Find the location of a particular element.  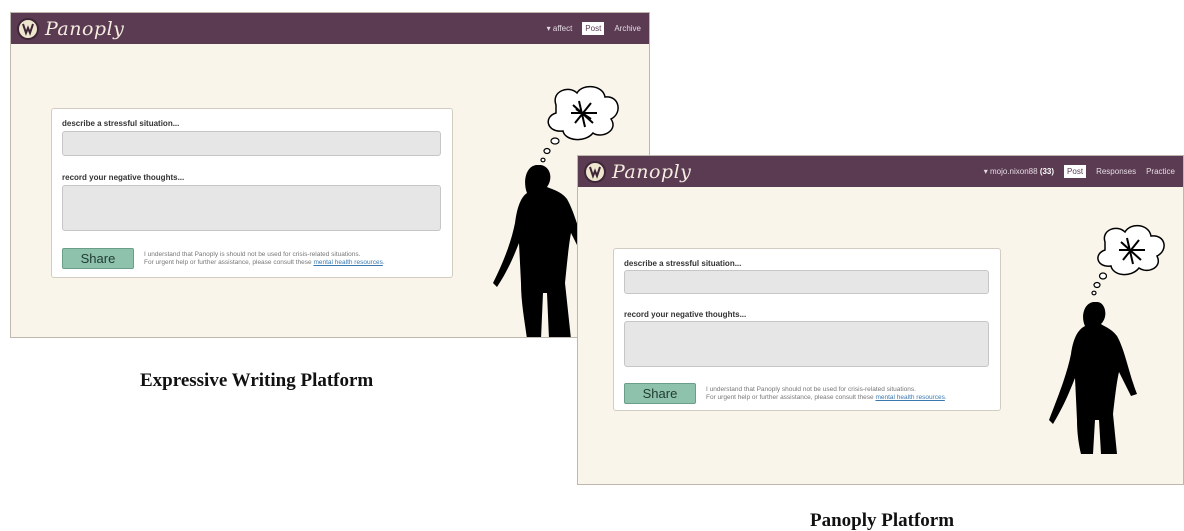

nav-responses: Responses is located at coordinates (1116, 171).